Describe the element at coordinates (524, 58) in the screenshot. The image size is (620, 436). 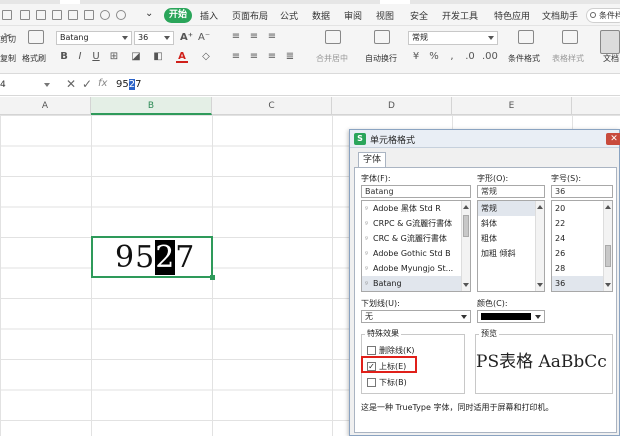
I see `conditional-format-button: 条件格式` at that location.